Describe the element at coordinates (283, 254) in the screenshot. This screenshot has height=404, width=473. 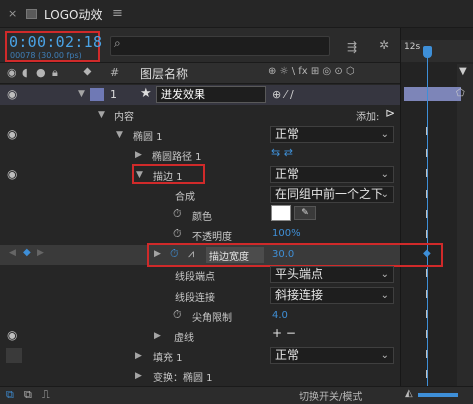
I see `stroke-width-value: 30.0` at that location.